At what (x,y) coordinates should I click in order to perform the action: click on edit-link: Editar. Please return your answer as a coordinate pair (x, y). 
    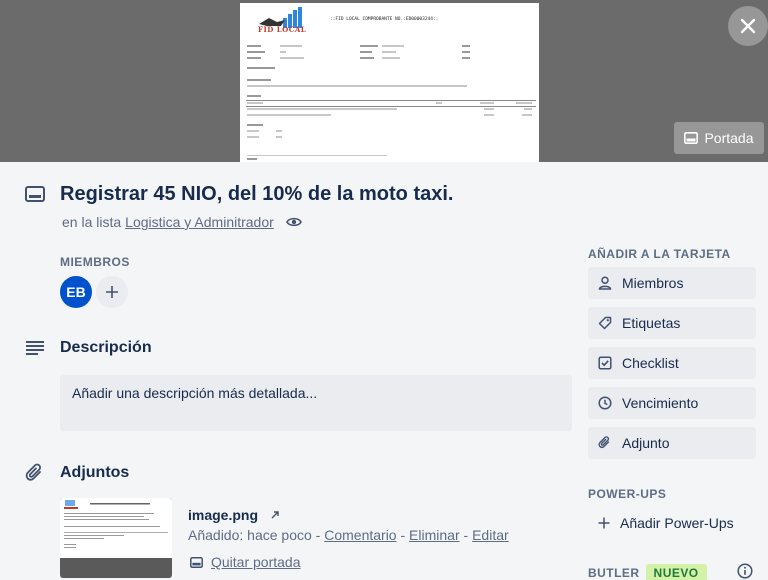
    Looking at the image, I should click on (490, 535).